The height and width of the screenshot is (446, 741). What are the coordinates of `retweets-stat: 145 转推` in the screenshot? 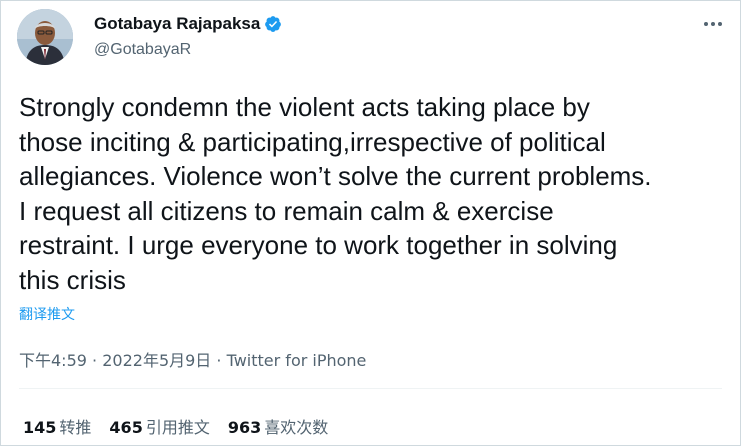 It's located at (57, 426).